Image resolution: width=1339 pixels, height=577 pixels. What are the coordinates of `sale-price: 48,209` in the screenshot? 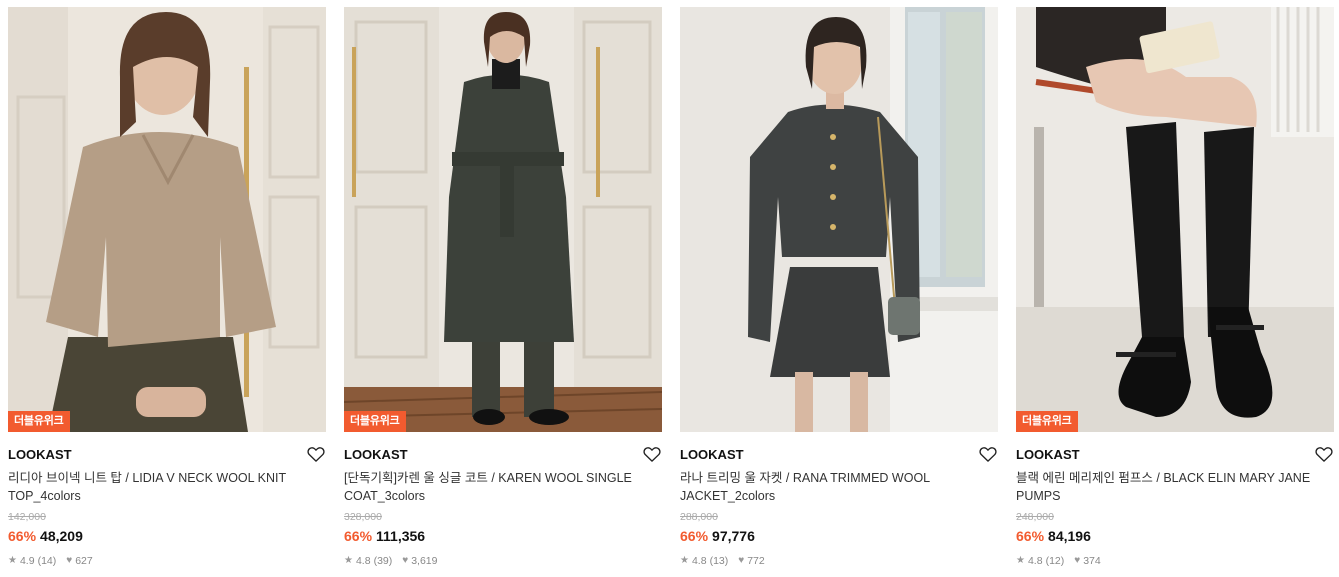 It's located at (61, 536).